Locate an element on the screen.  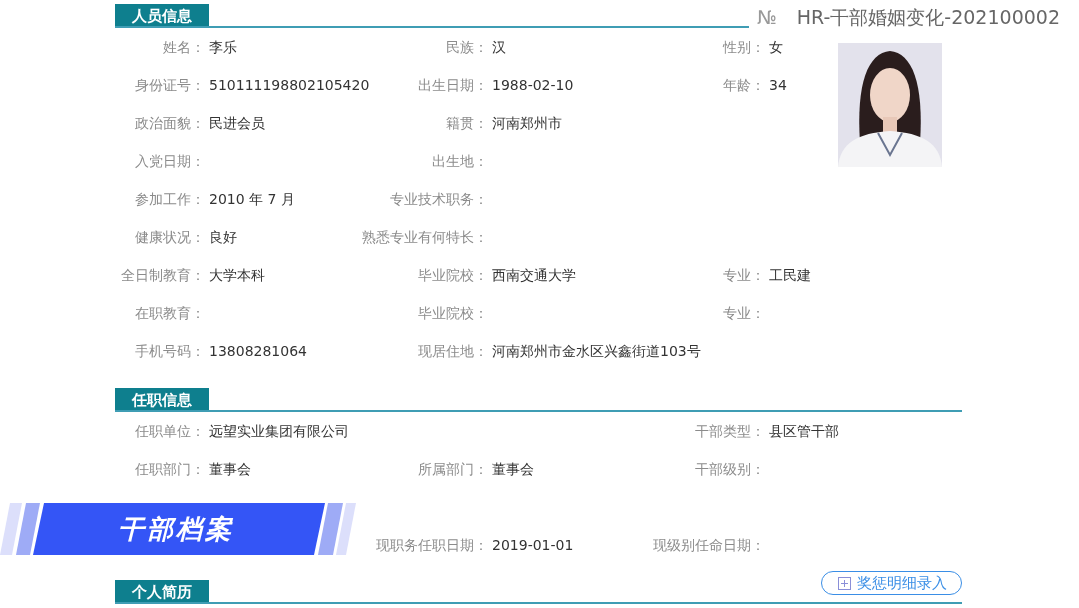
field-label: 任职部门： is located at coordinates (170, 469).